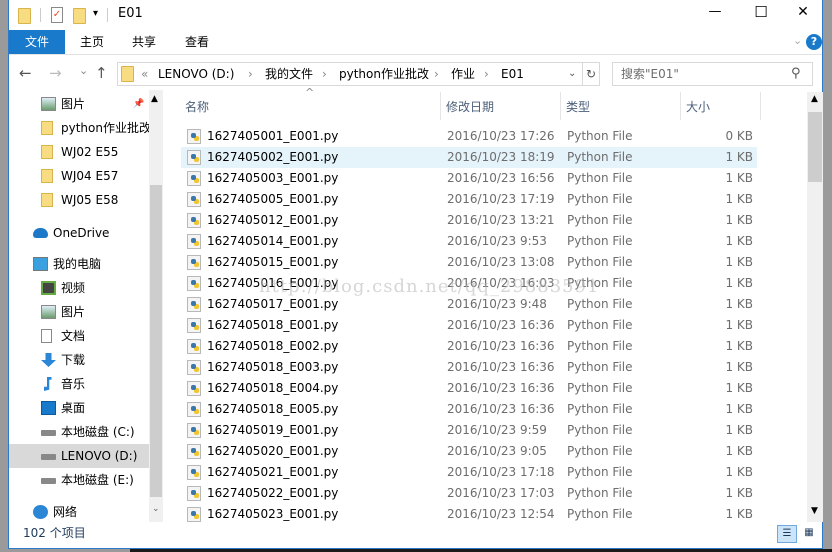 The height and width of the screenshot is (552, 832). I want to click on file-name: 1627405022_E001.py, so click(273, 493).